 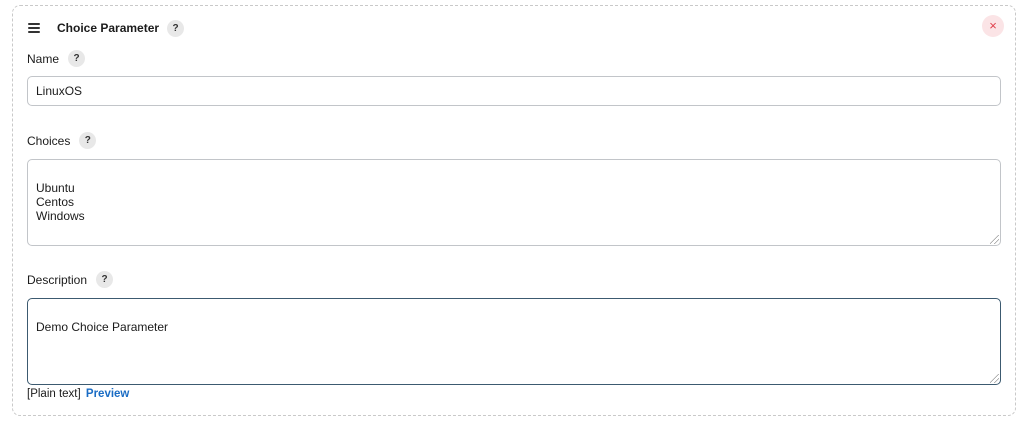 I want to click on delete-parameter-button: ×, so click(x=993, y=26).